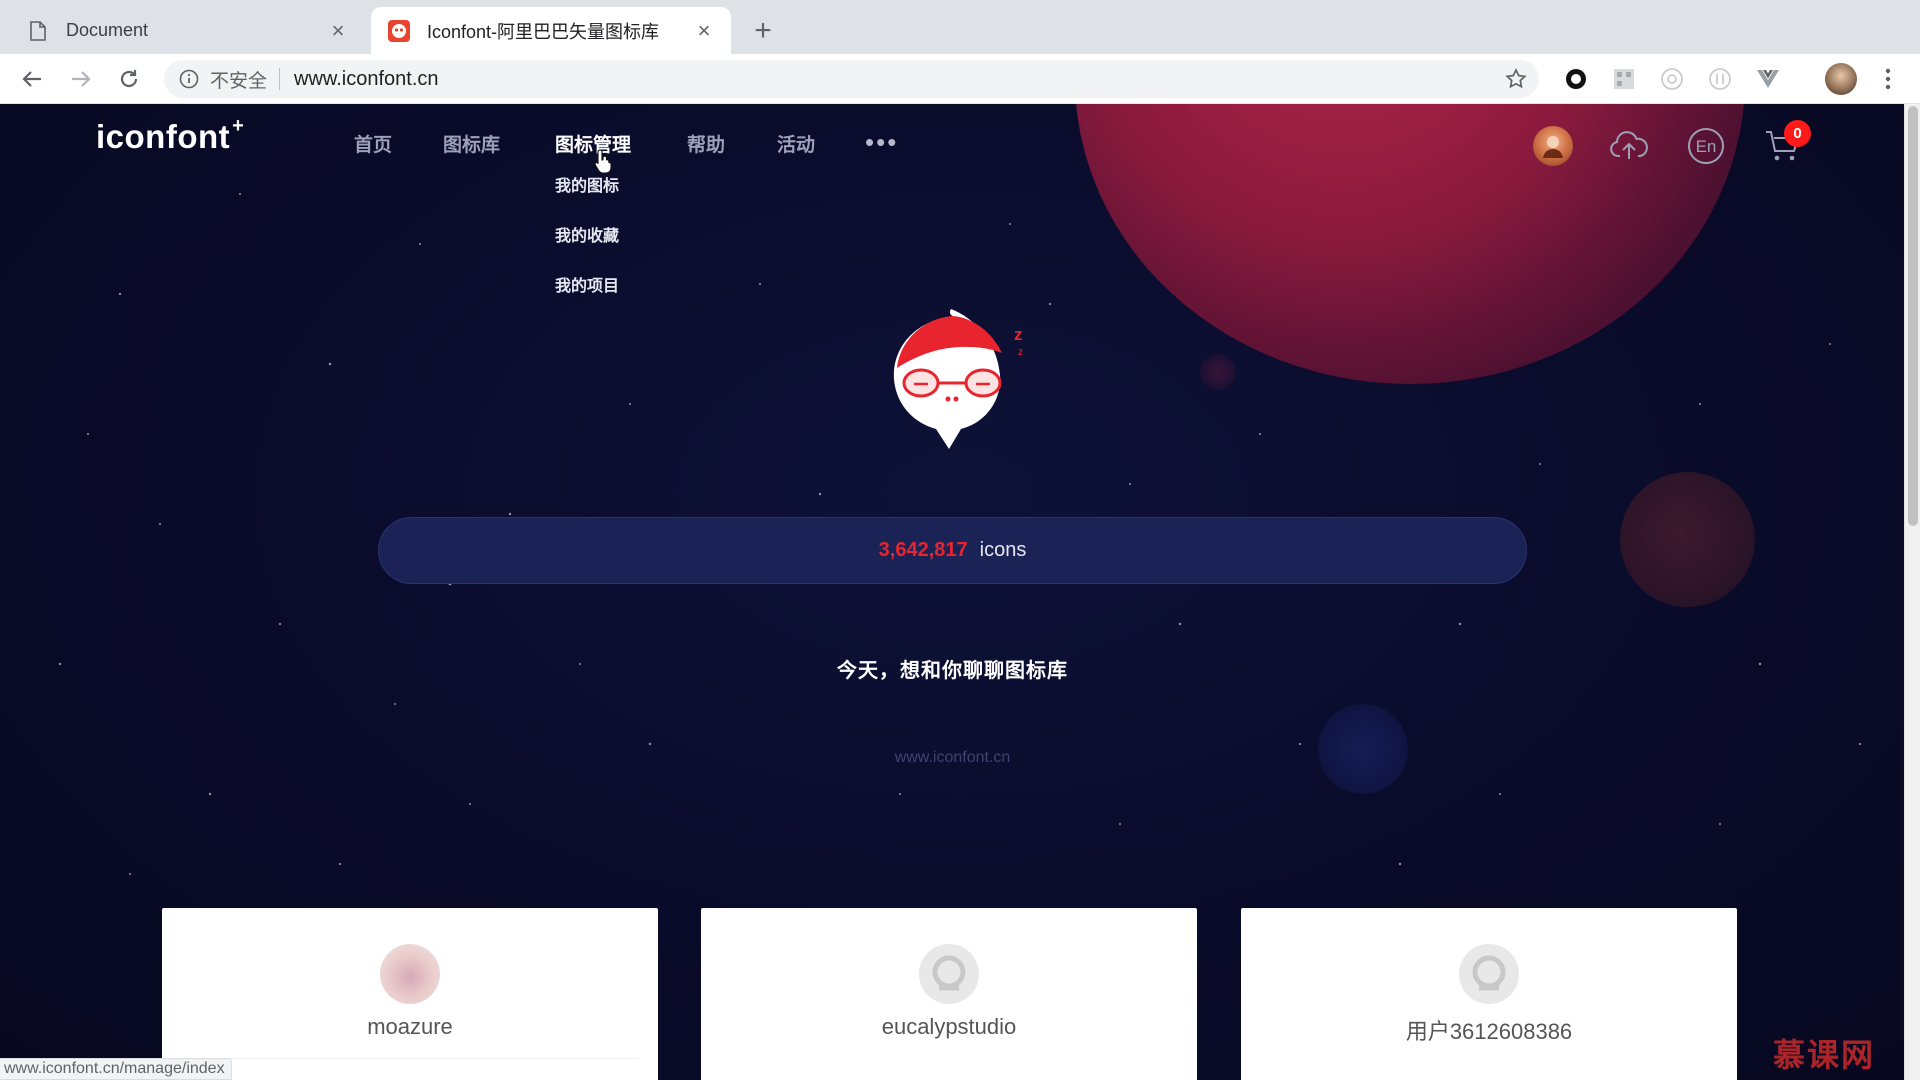 The image size is (1920, 1080). Describe the element at coordinates (881, 142) in the screenshot. I see `nav-more-icon: •••` at that location.